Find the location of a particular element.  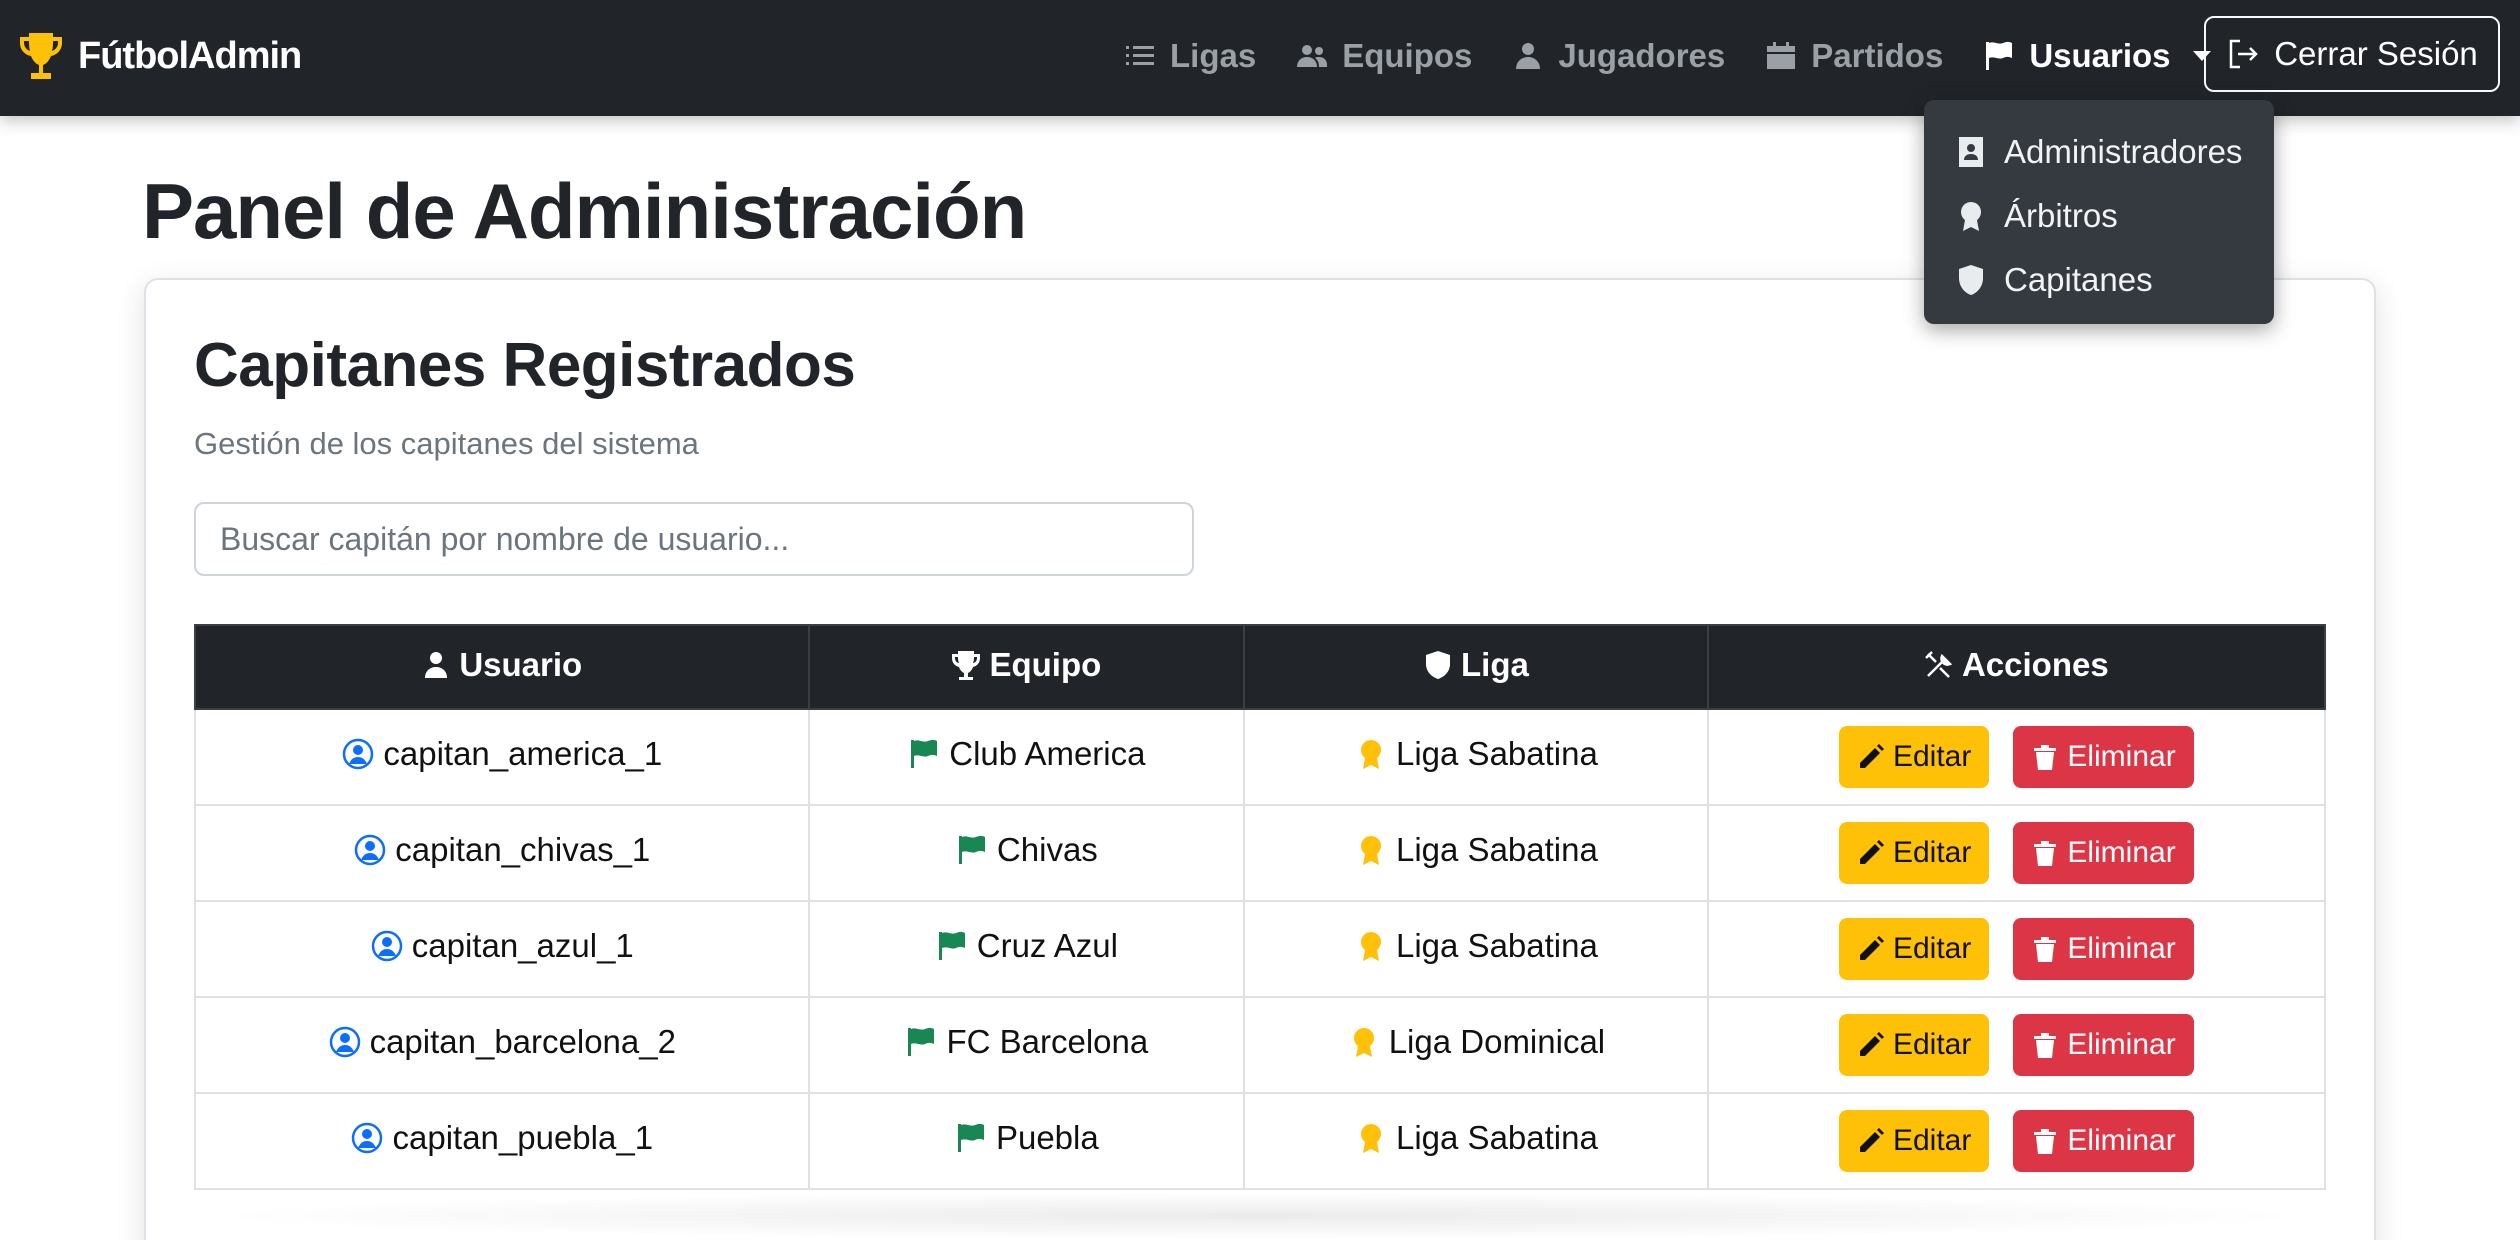

team-cell: Puebla is located at coordinates (1026, 1141).